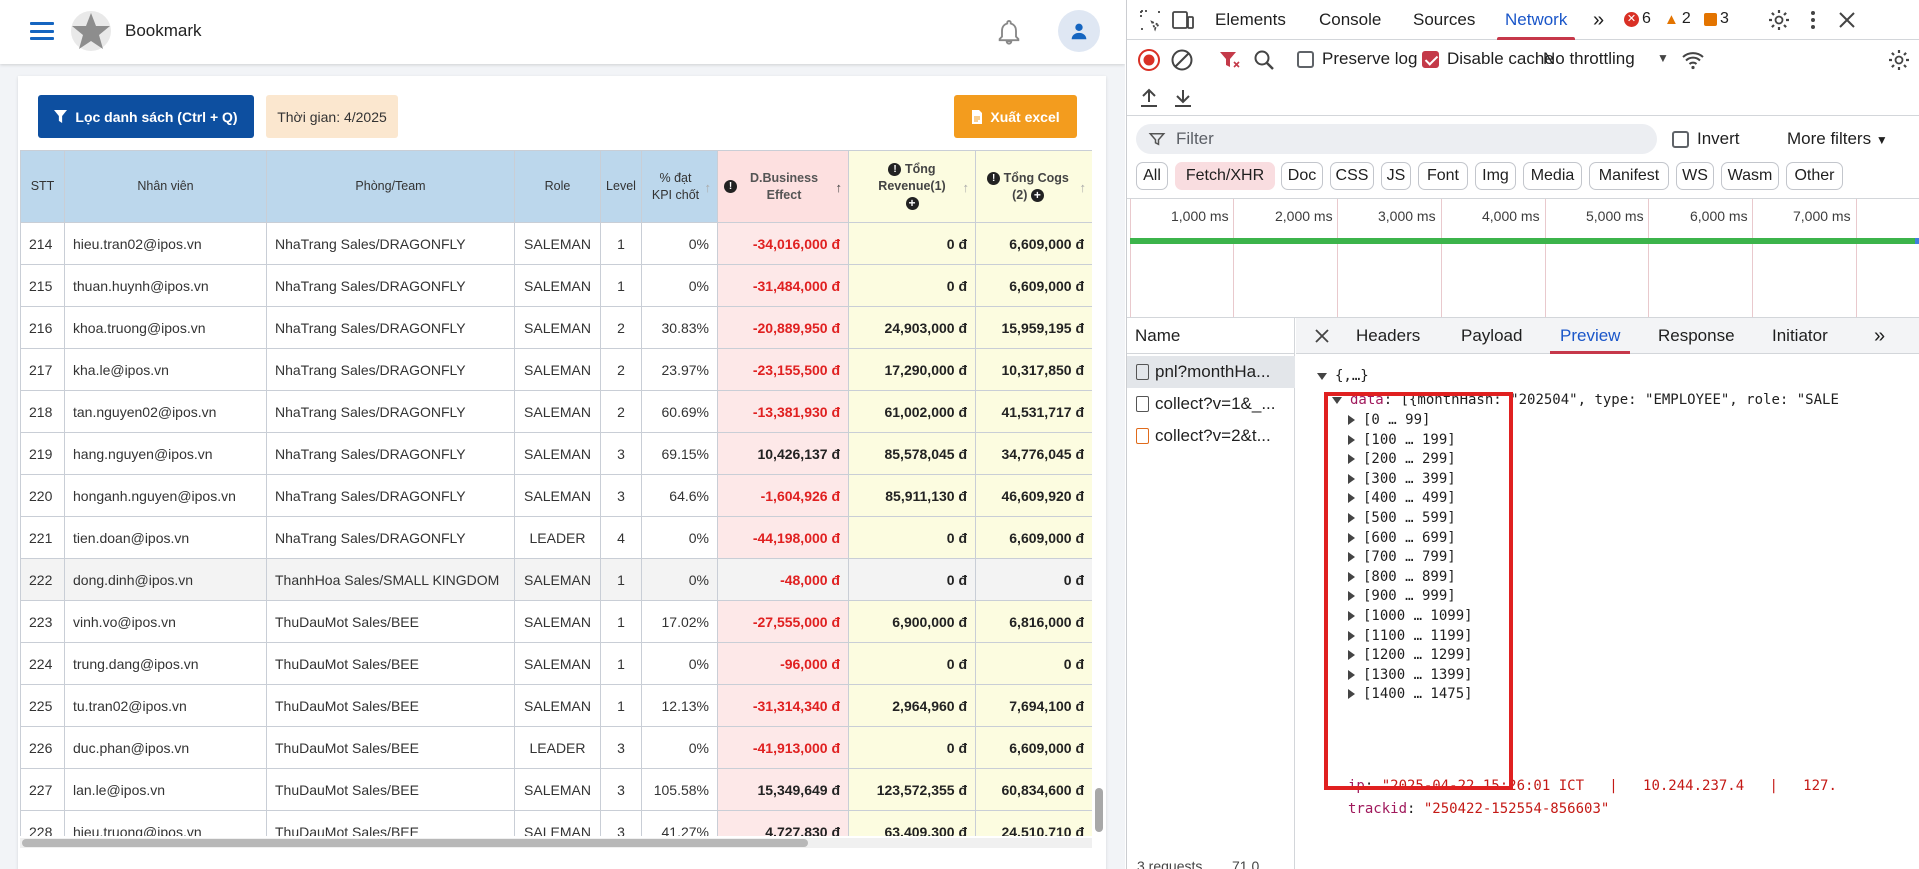  Describe the element at coordinates (1410, 694) in the screenshot. I see `json-range-node: [1400 … 1475]` at that location.